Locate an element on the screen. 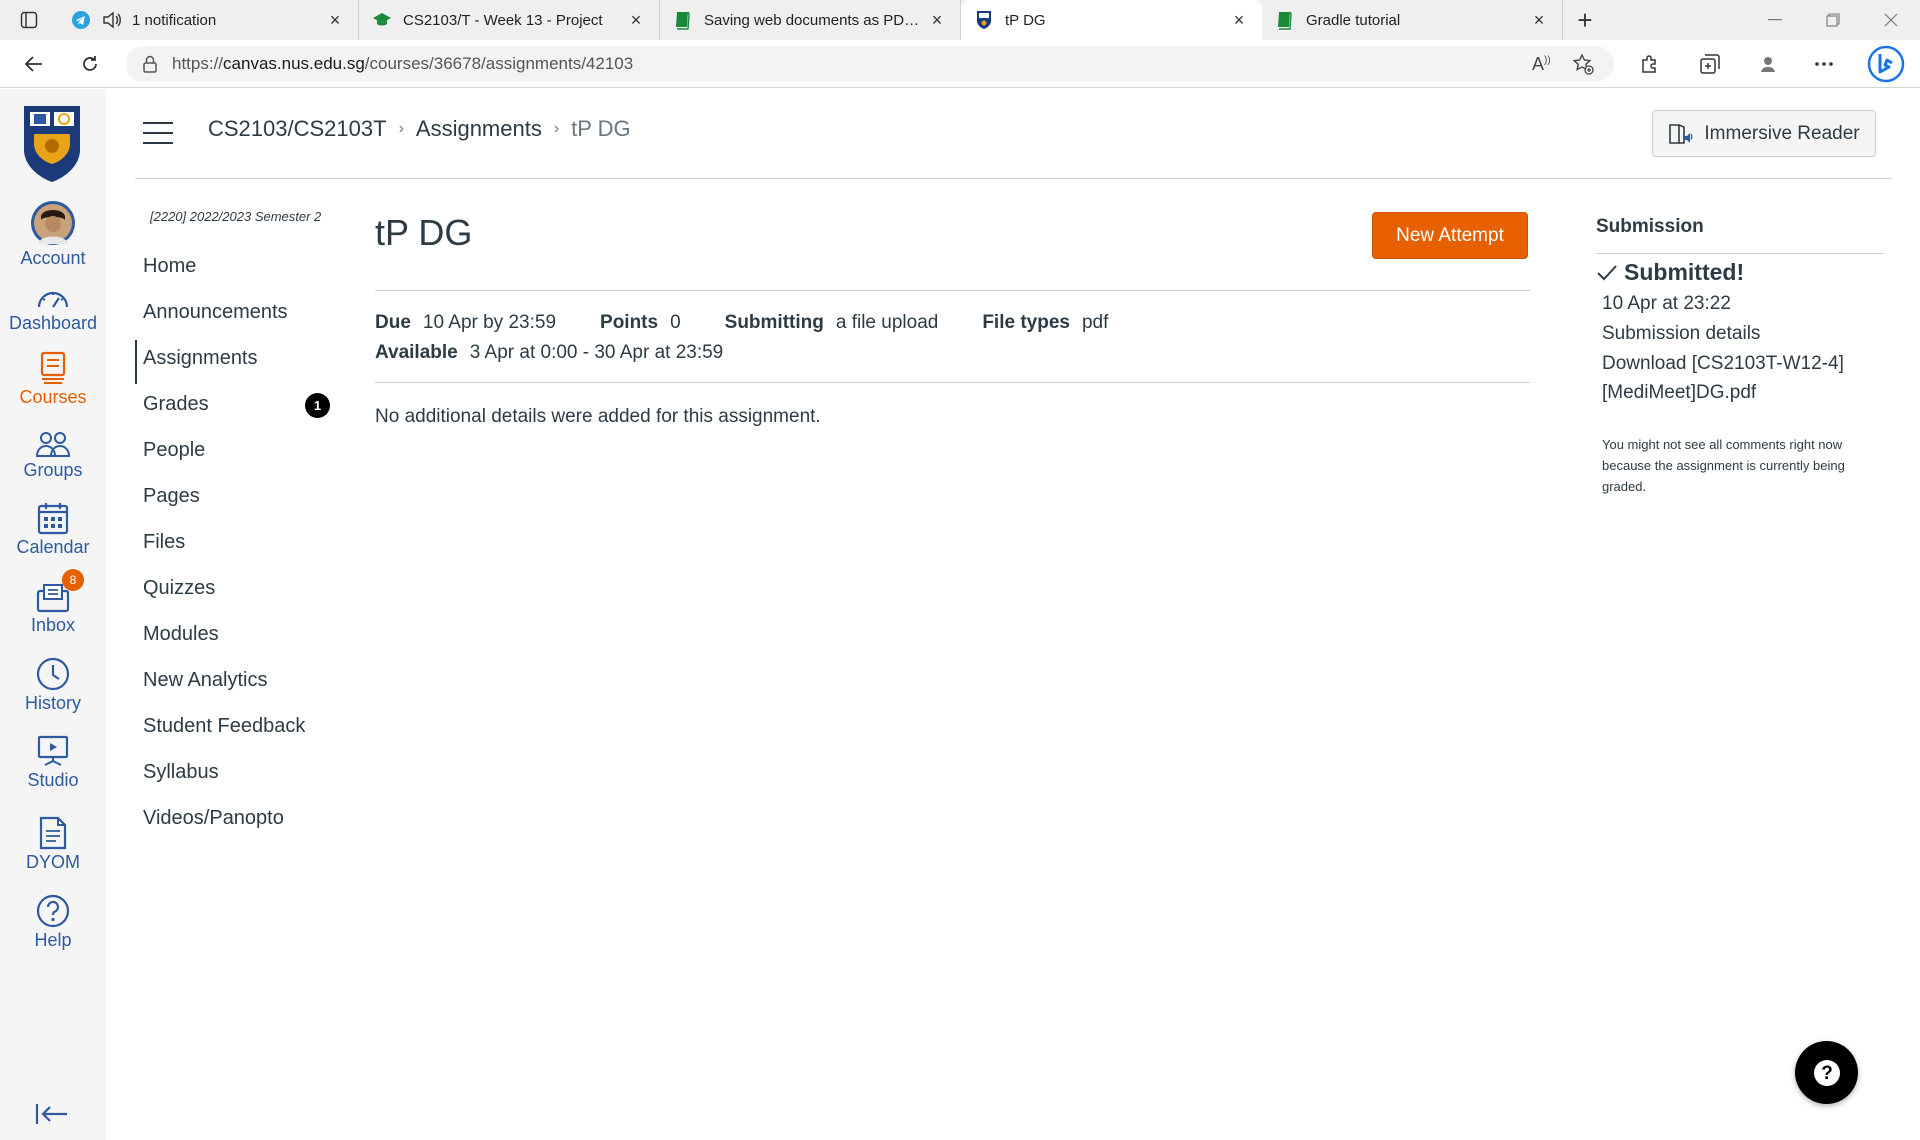 The width and height of the screenshot is (1920, 1140). nus-logo is located at coordinates (52, 144).